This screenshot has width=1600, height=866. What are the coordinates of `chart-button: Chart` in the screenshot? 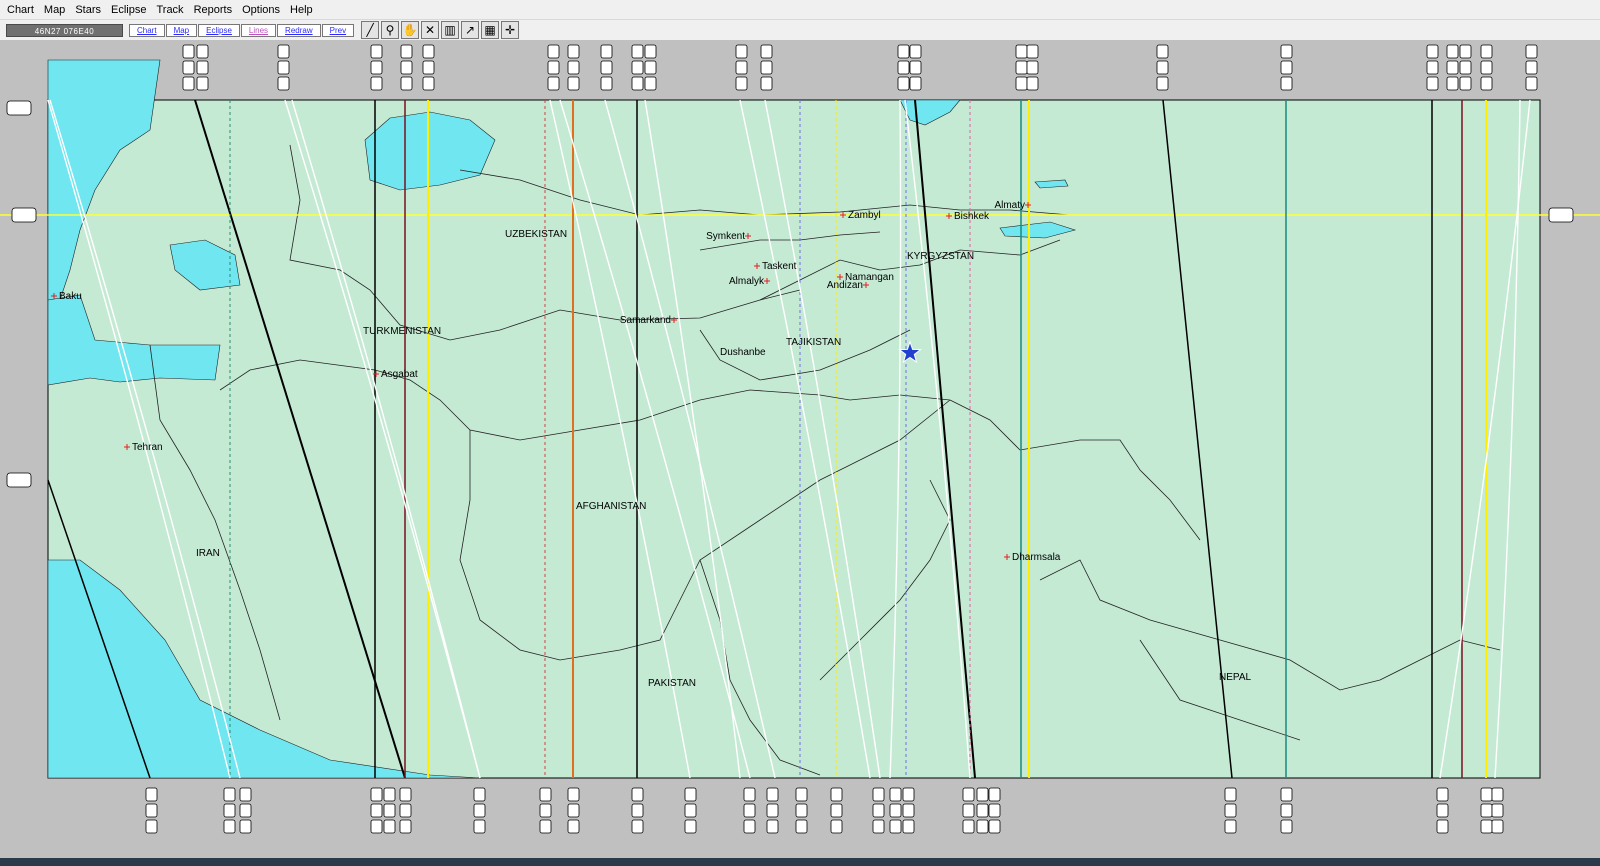 It's located at (147, 30).